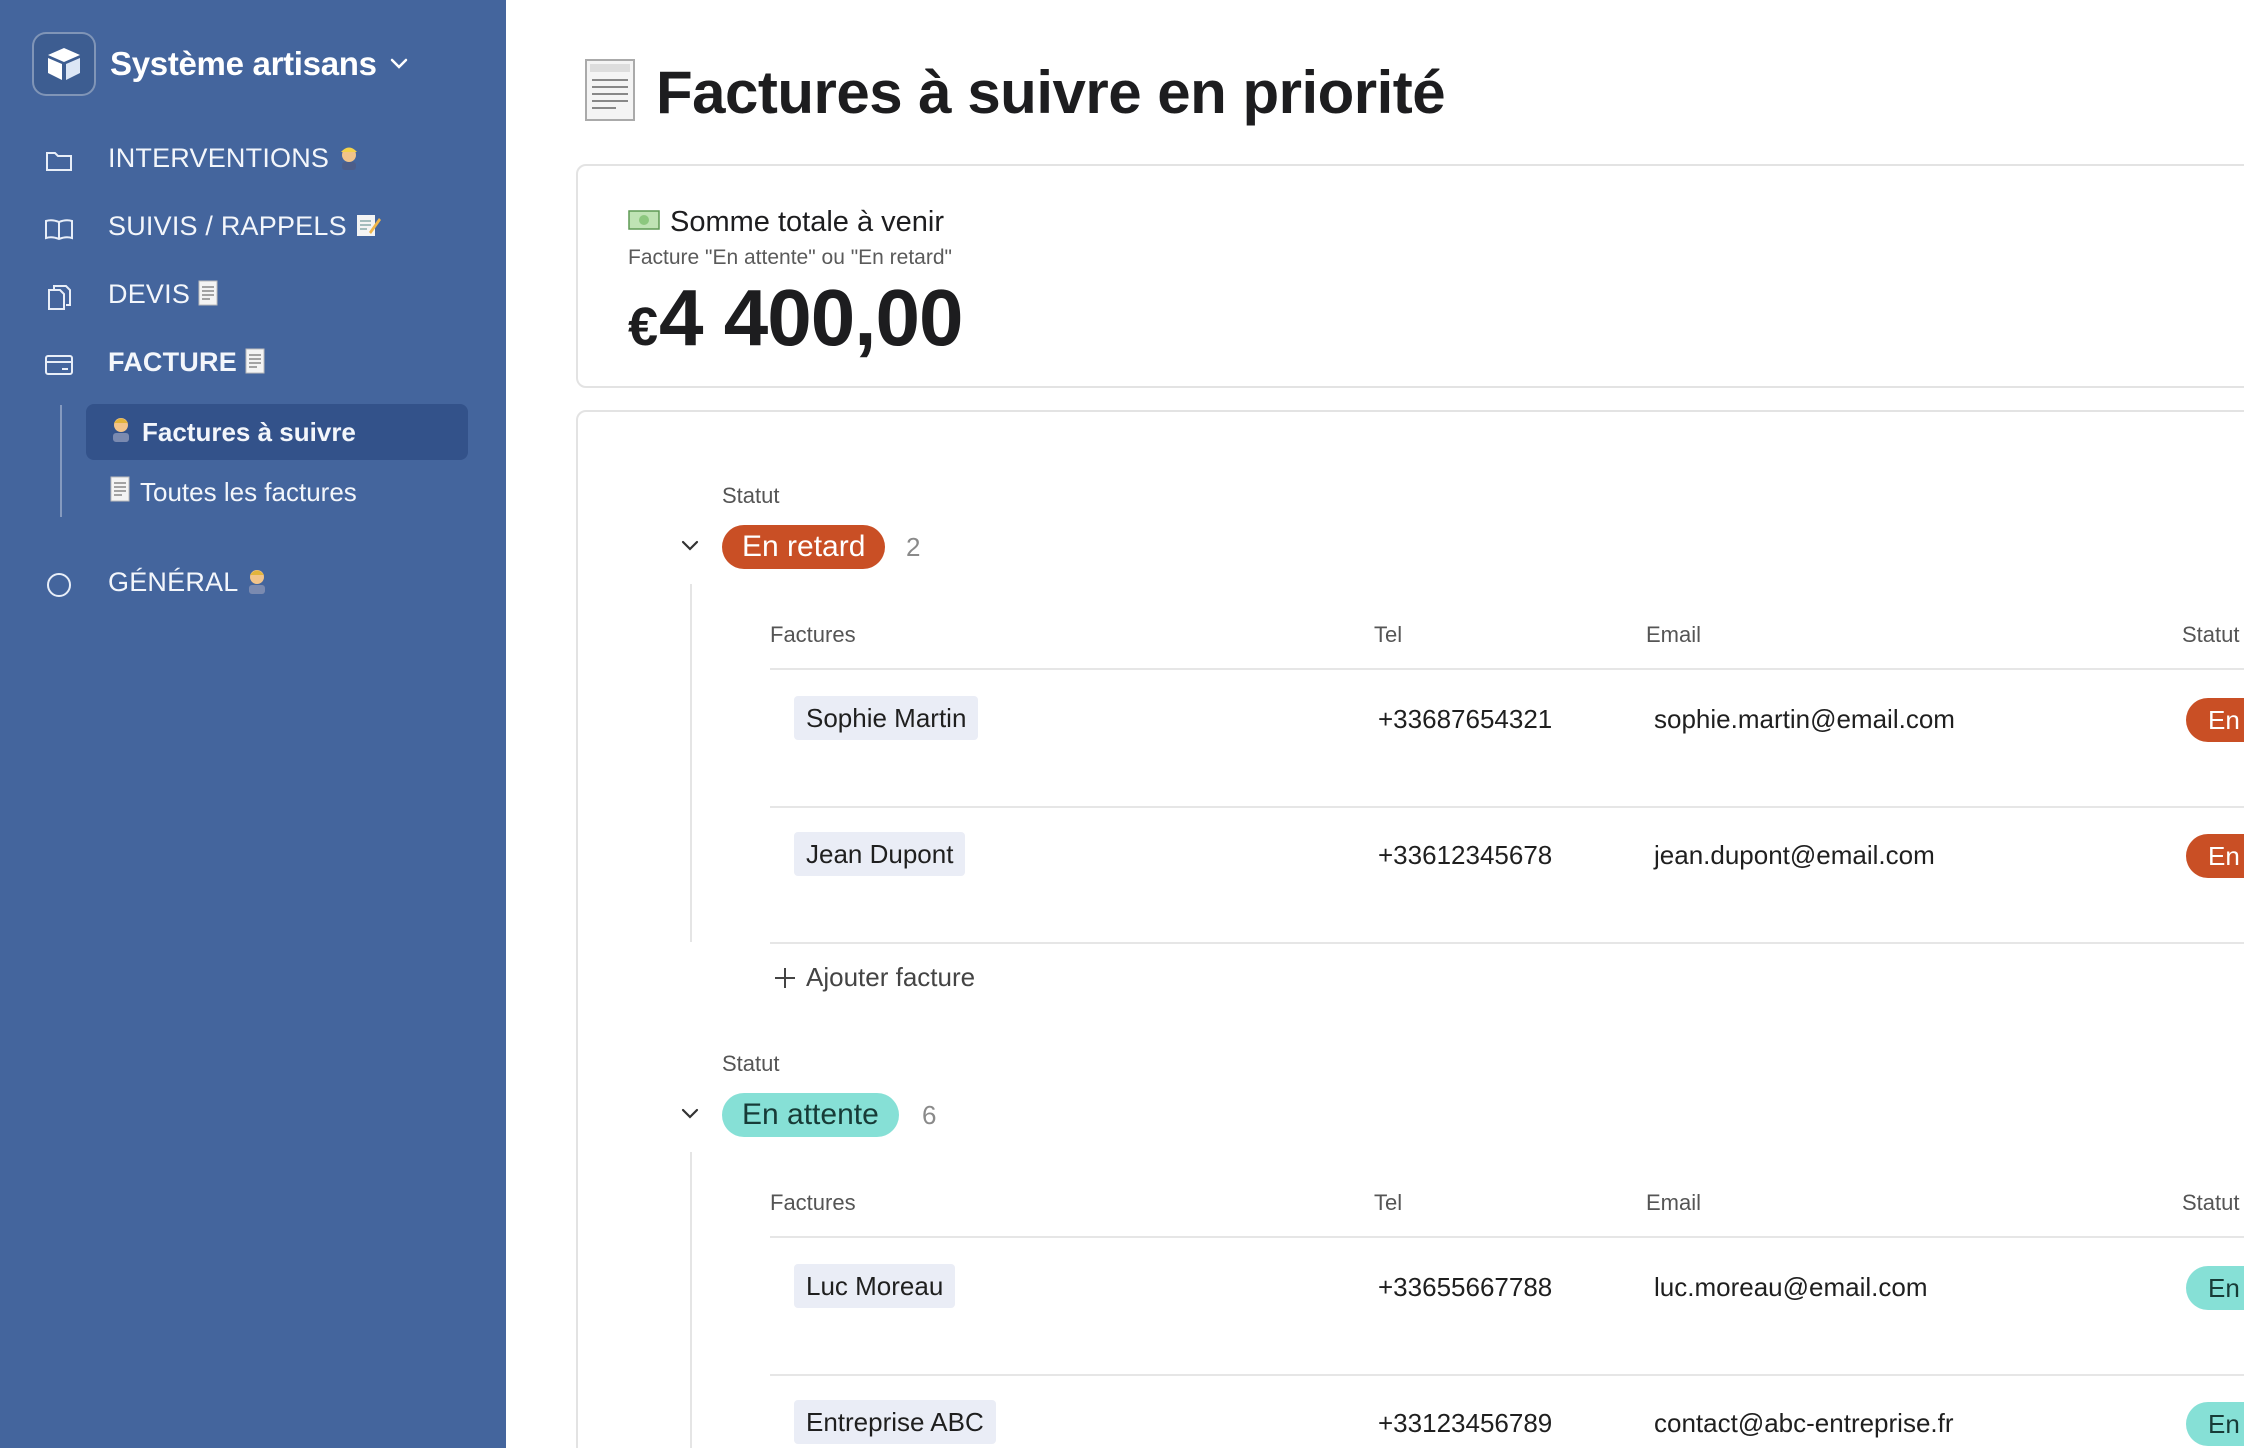 This screenshot has height=1448, width=2244. What do you see at coordinates (875, 1286) in the screenshot?
I see `record-chip: Luc Moreau` at bounding box center [875, 1286].